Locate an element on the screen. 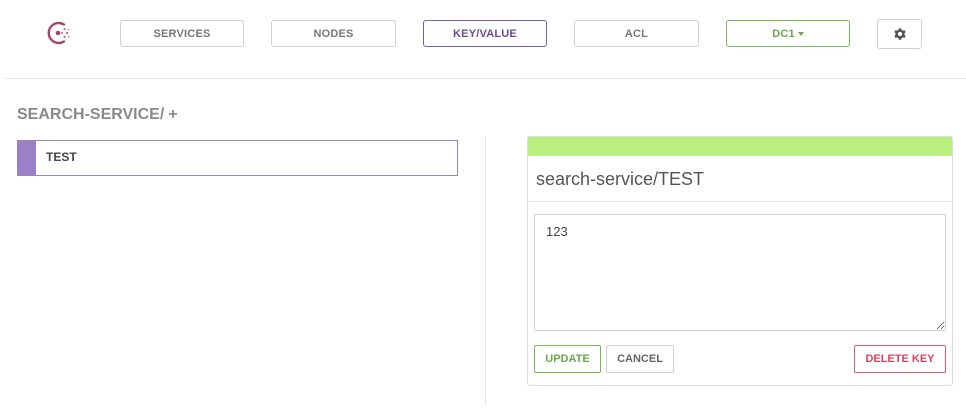 This screenshot has width=966, height=420. panel-status-bar is located at coordinates (740, 146).